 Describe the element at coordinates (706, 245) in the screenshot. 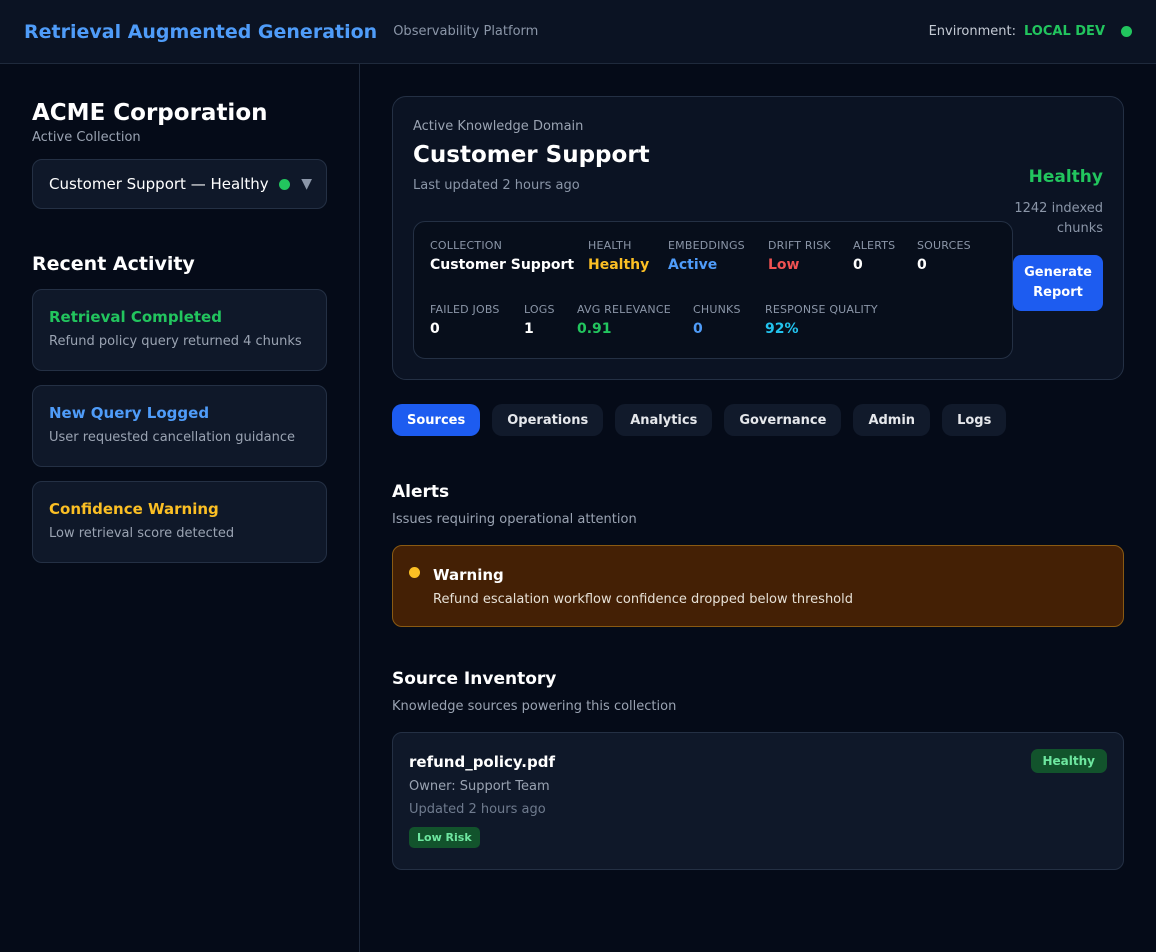

I see `stat-label: EMBEDDINGS` at that location.